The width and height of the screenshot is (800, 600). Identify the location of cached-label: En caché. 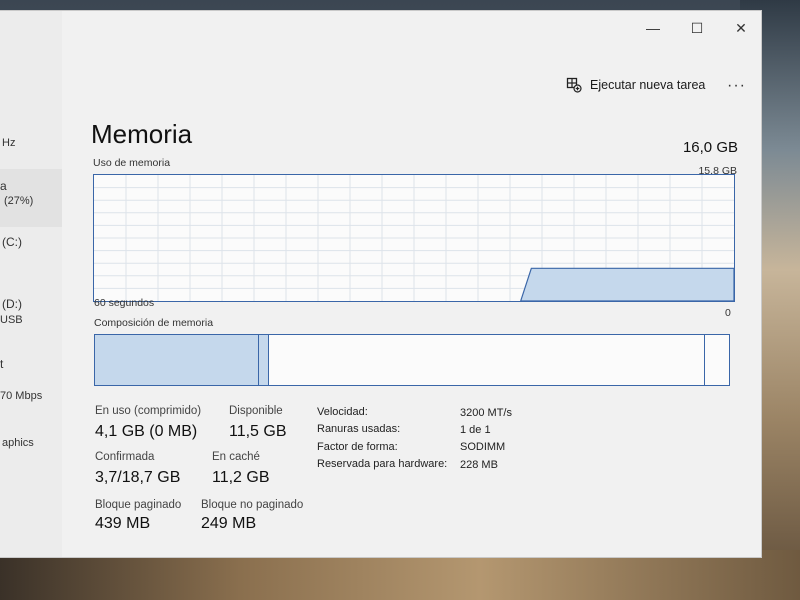
(236, 457).